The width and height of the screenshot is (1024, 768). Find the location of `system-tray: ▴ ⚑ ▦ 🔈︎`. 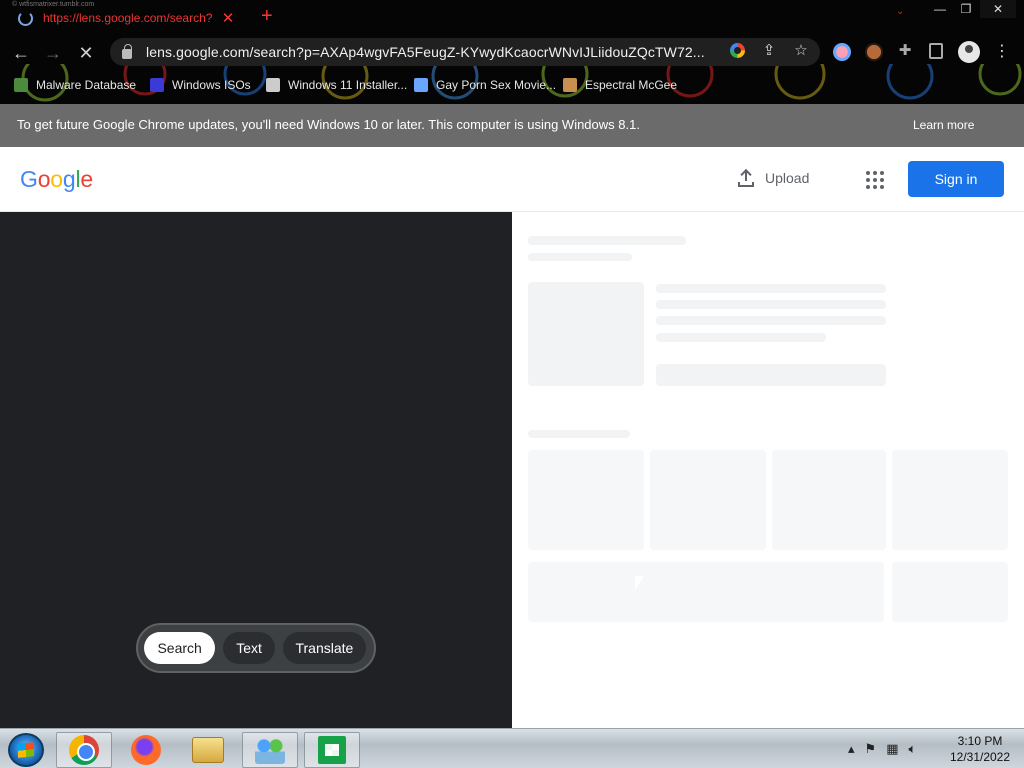

system-tray: ▴ ⚑ ▦ 🔈︎ is located at coordinates (887, 749).